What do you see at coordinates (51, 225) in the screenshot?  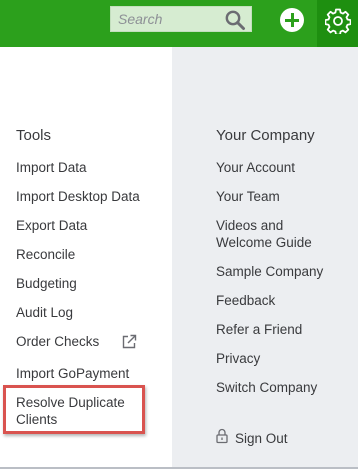 I see `menu-item-export-data: Export Data` at bounding box center [51, 225].